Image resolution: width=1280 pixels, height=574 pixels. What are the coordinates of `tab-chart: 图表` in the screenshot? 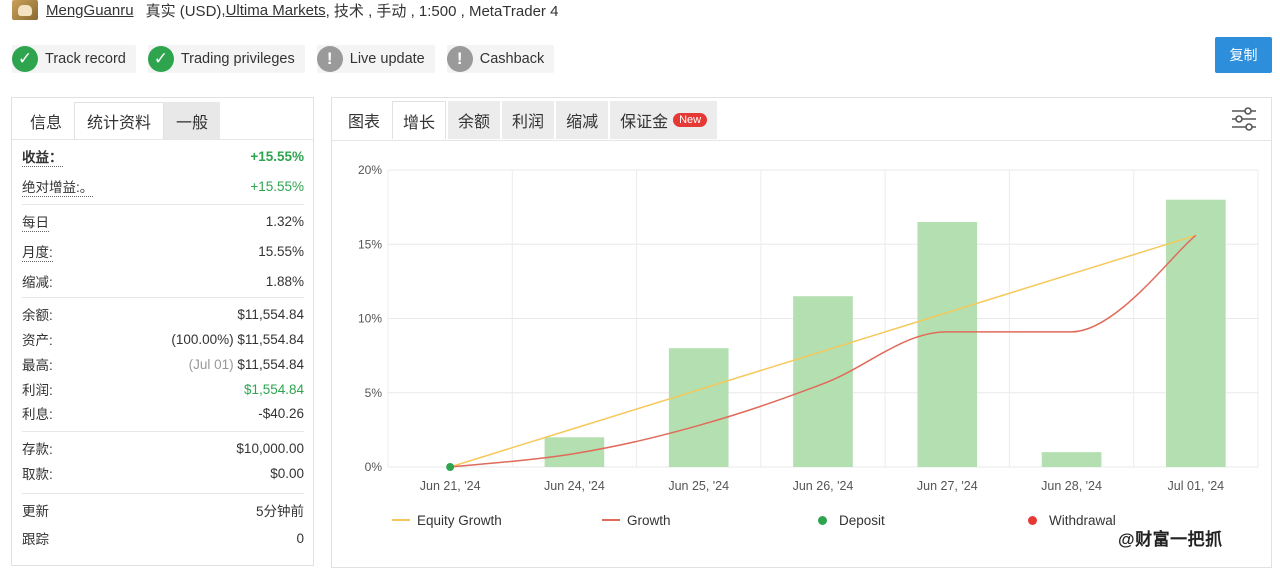 It's located at (364, 120).